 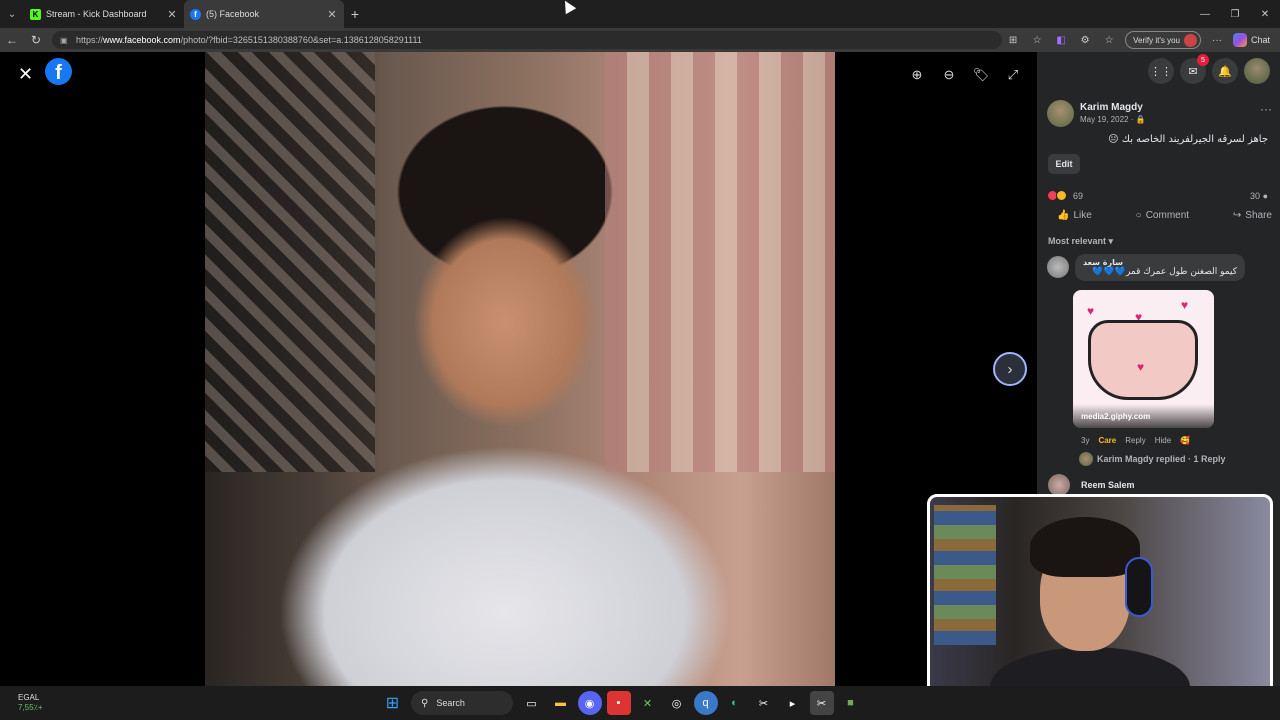 What do you see at coordinates (1188, 139) in the screenshot?
I see `post-caption: جاهز لسرقه الجيرلفريند الخاصه بك 😐` at bounding box center [1188, 139].